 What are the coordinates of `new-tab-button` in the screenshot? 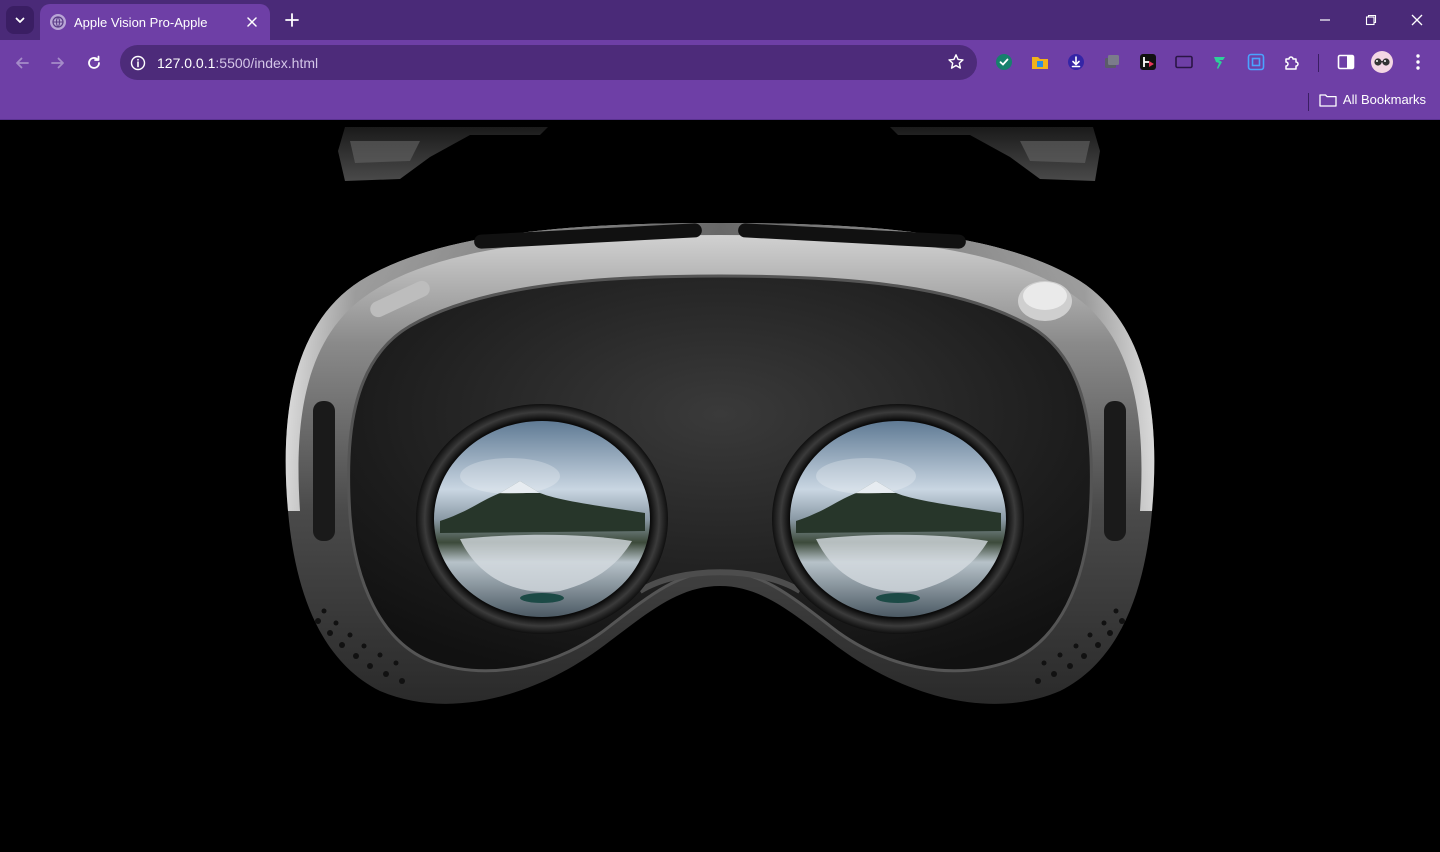 It's located at (292, 20).